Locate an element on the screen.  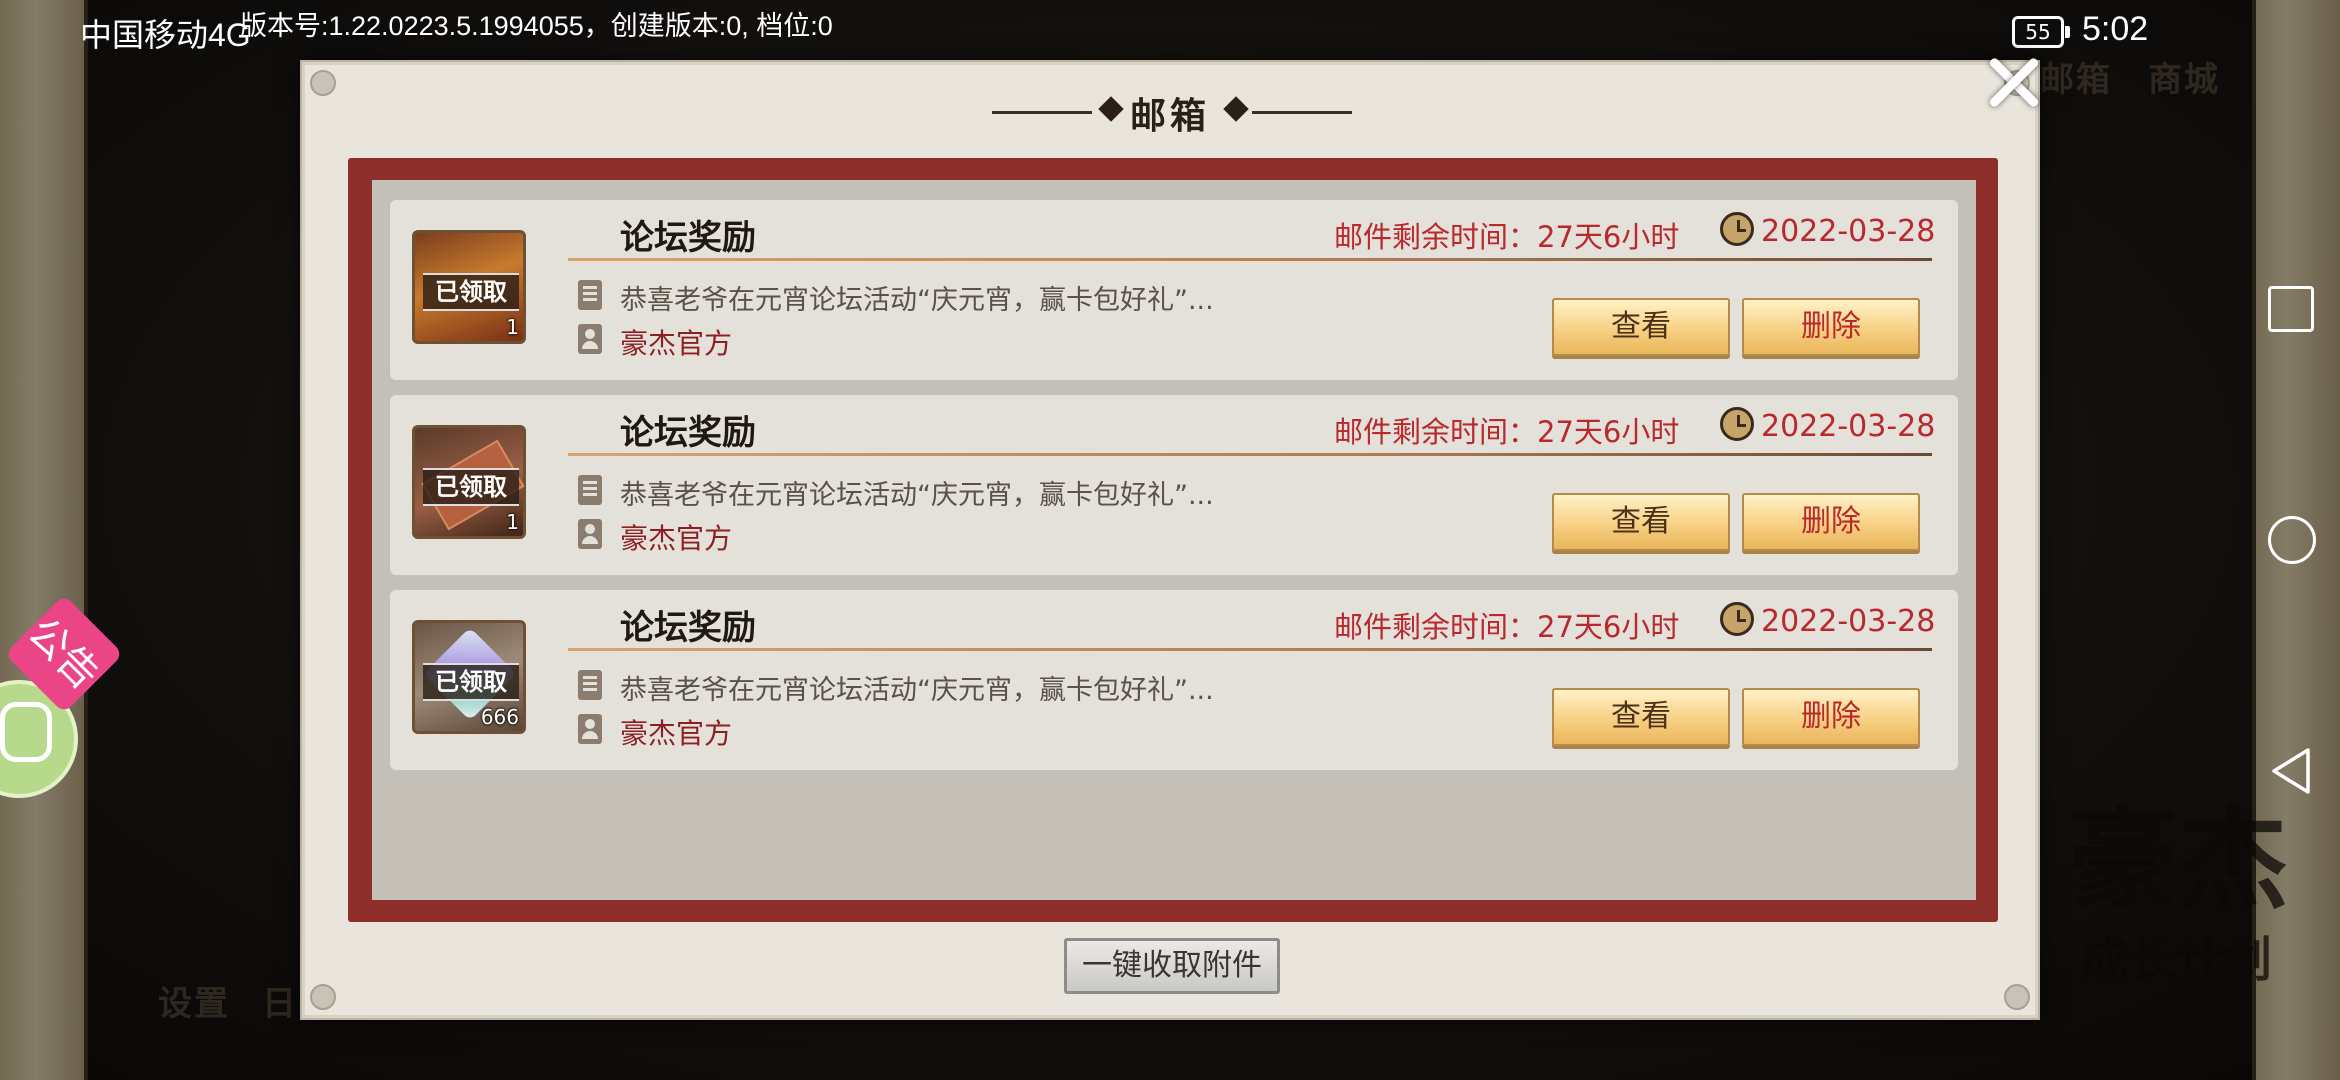
recent-apps-button is located at coordinates (2291, 309).